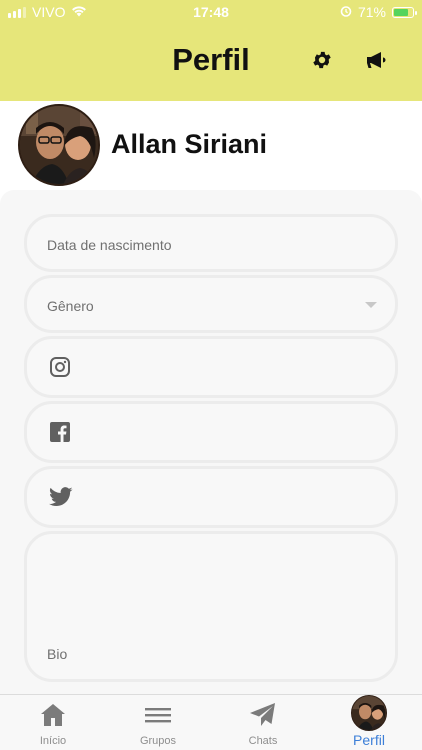 The width and height of the screenshot is (422, 750). I want to click on tab-perfil-label: Perfil, so click(369, 740).